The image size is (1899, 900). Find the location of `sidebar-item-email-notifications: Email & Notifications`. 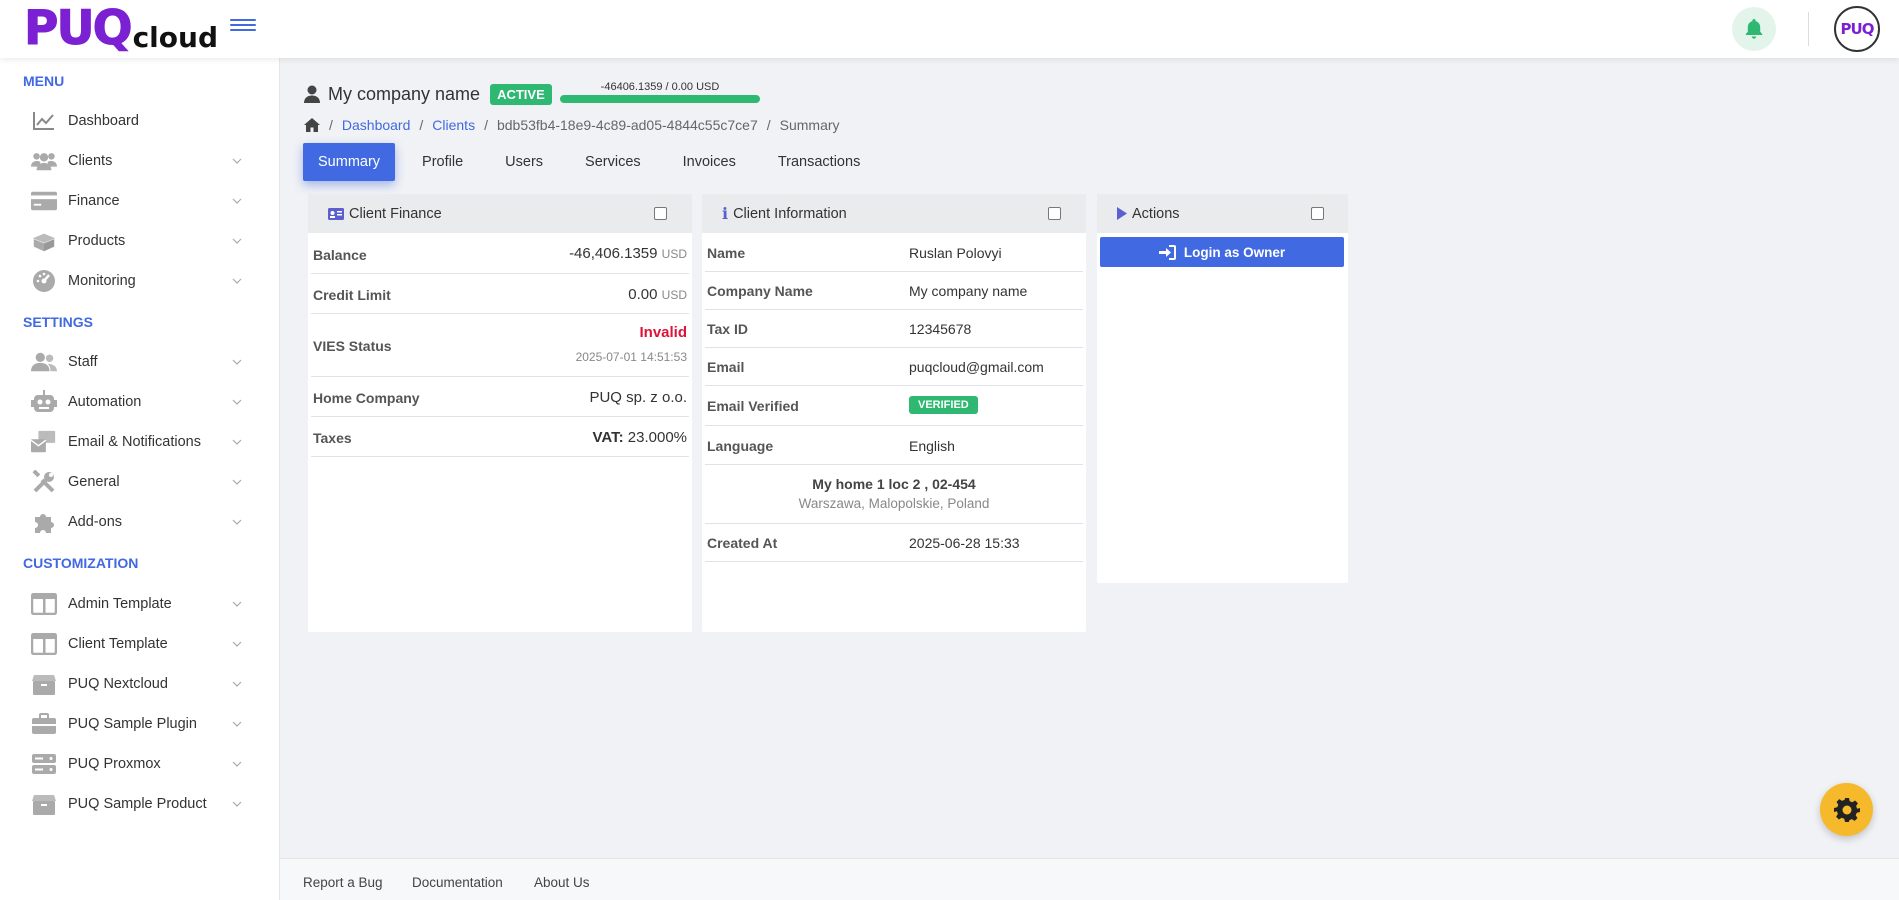

sidebar-item-email-notifications: Email & Notifications is located at coordinates (140, 442).